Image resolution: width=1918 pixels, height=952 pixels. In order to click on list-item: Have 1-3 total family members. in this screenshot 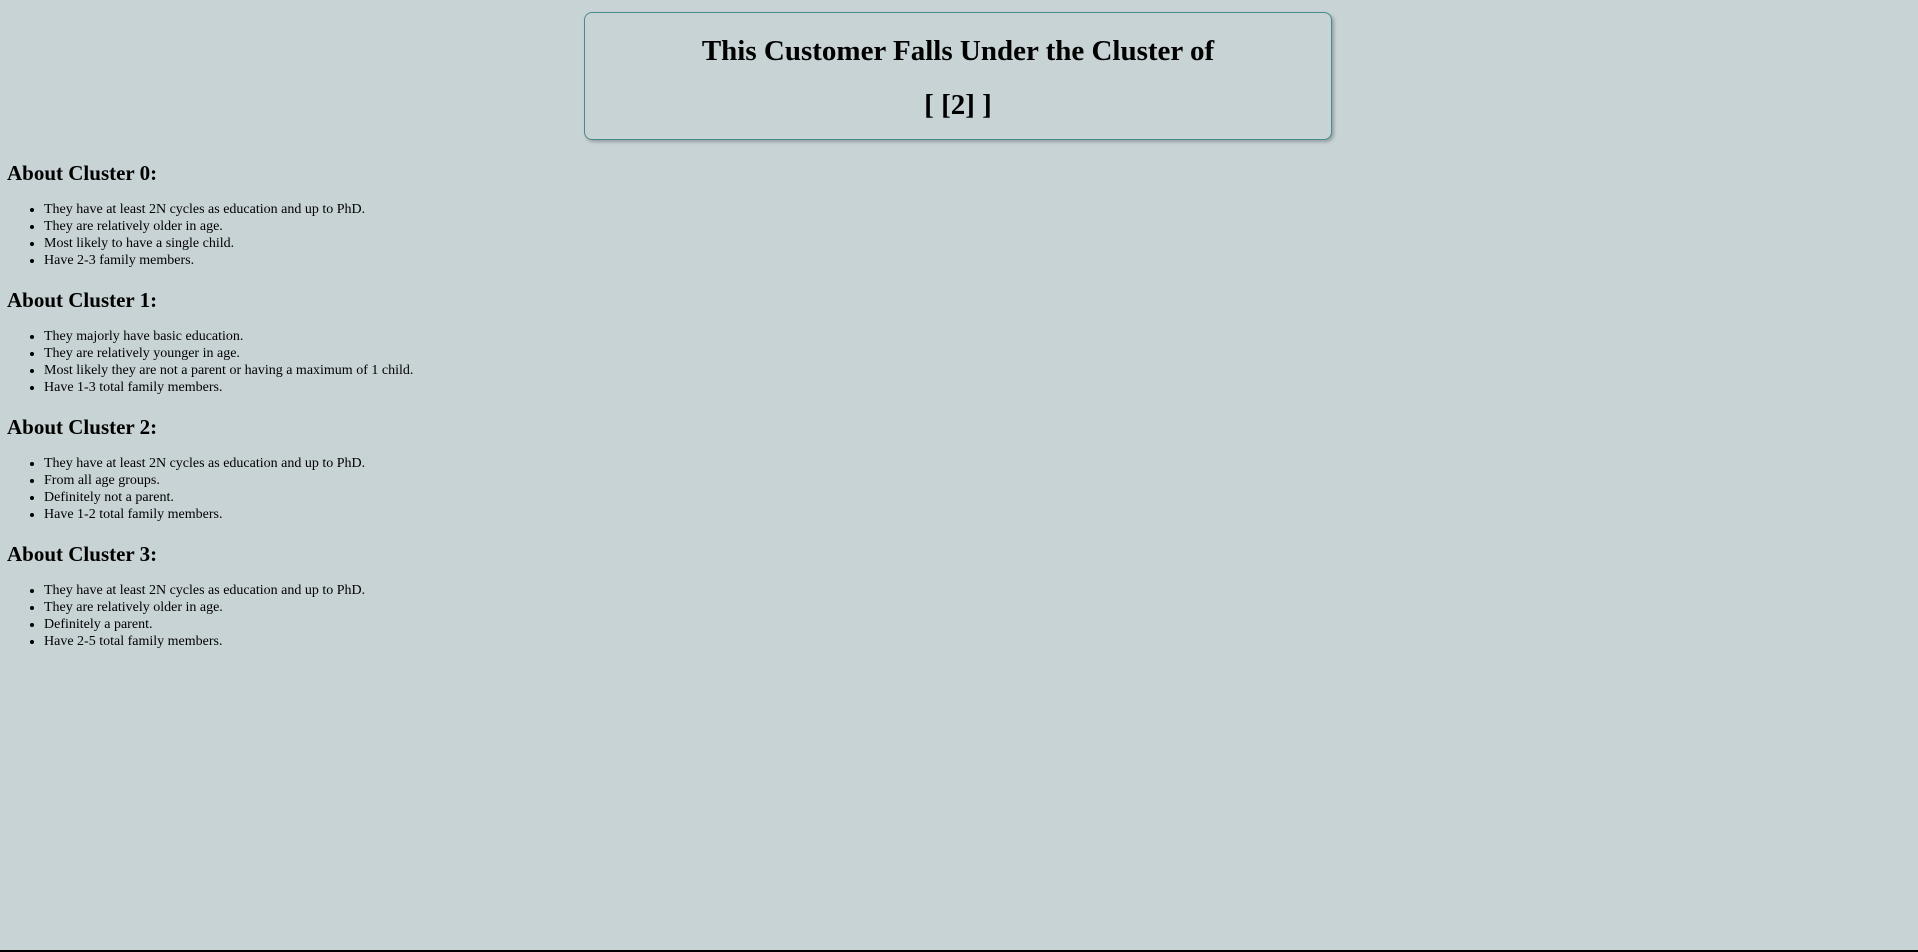, I will do `click(228, 387)`.